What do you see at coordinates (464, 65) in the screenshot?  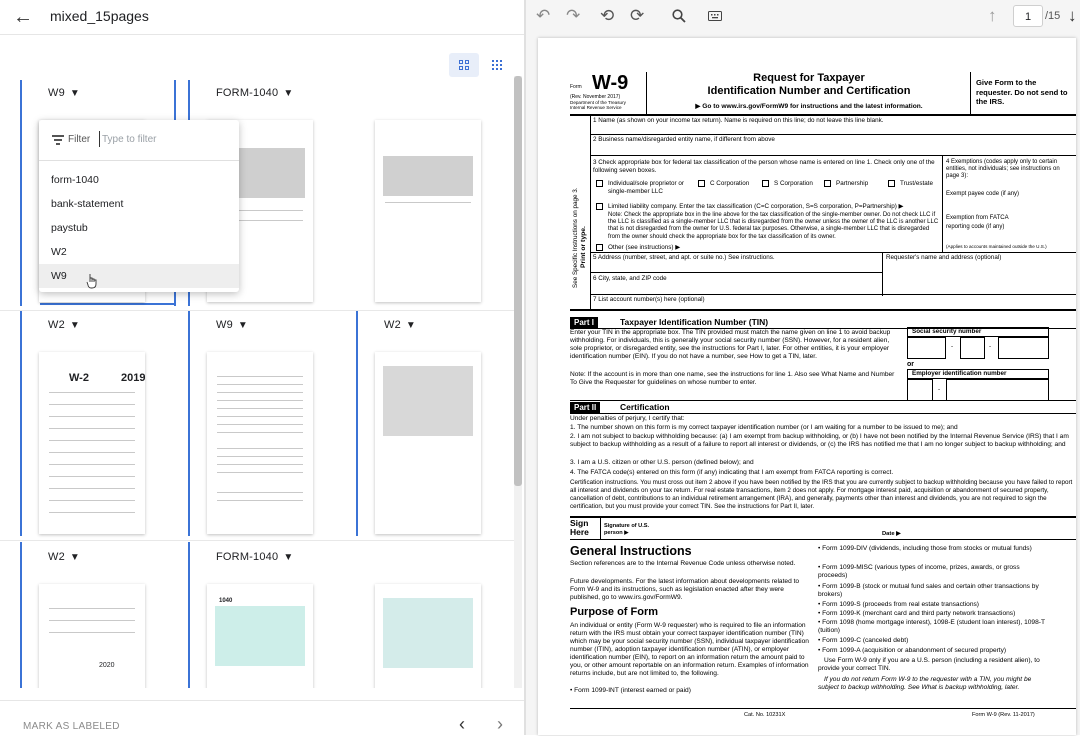 I see `grid-large-icon` at bounding box center [464, 65].